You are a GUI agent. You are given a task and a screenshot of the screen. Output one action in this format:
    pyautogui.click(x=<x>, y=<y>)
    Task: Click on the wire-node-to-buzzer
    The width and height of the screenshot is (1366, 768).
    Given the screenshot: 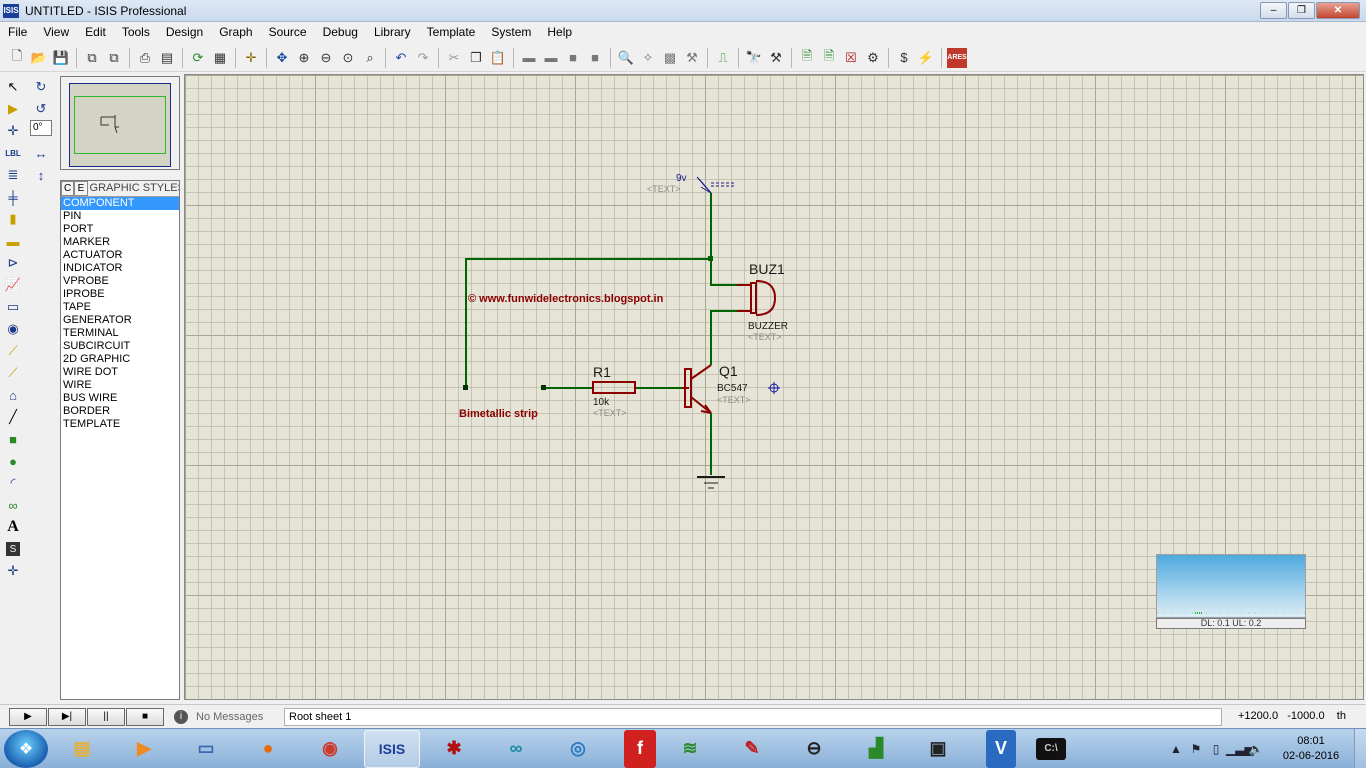 What is the action you would take?
    pyautogui.click(x=723, y=272)
    